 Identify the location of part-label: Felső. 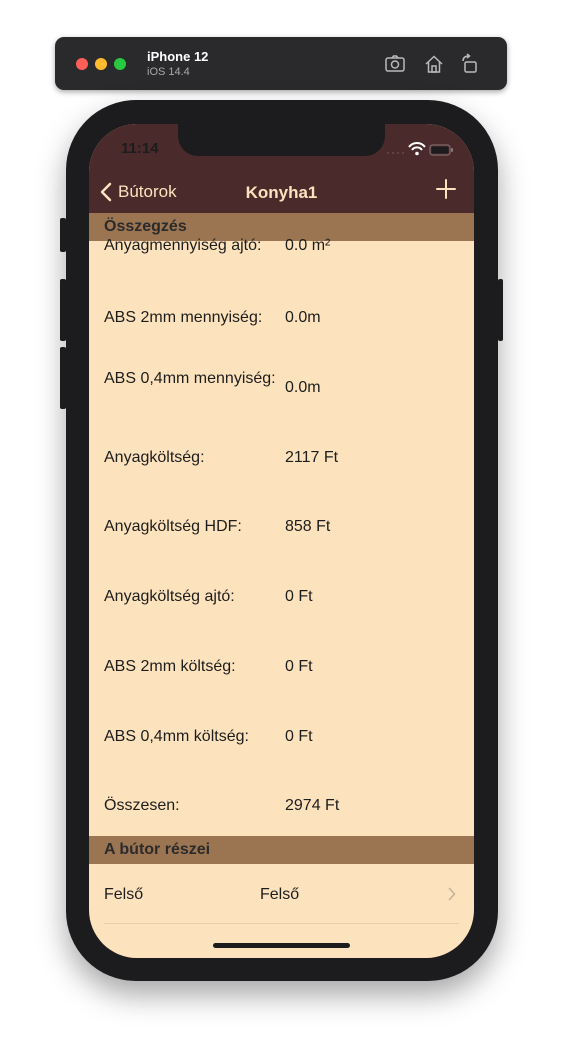
(124, 894).